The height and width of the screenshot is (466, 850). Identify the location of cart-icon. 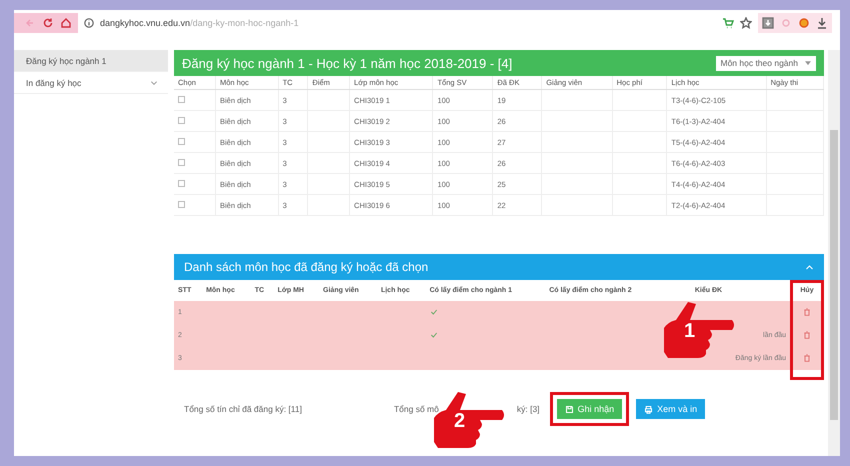
(728, 23).